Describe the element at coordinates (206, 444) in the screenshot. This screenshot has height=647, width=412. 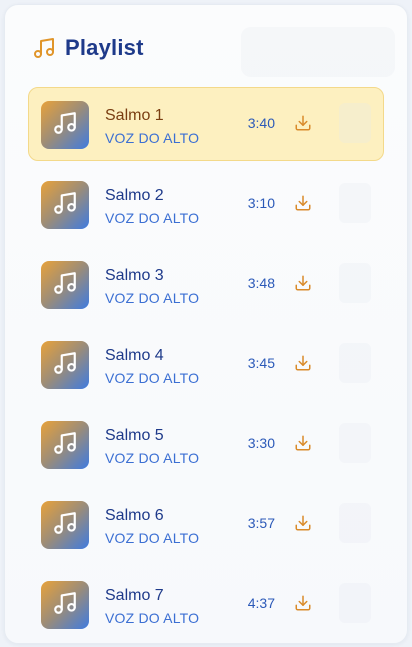
I see `track-row: Salmo 5 VOZ DO ALTO 3:30` at that location.